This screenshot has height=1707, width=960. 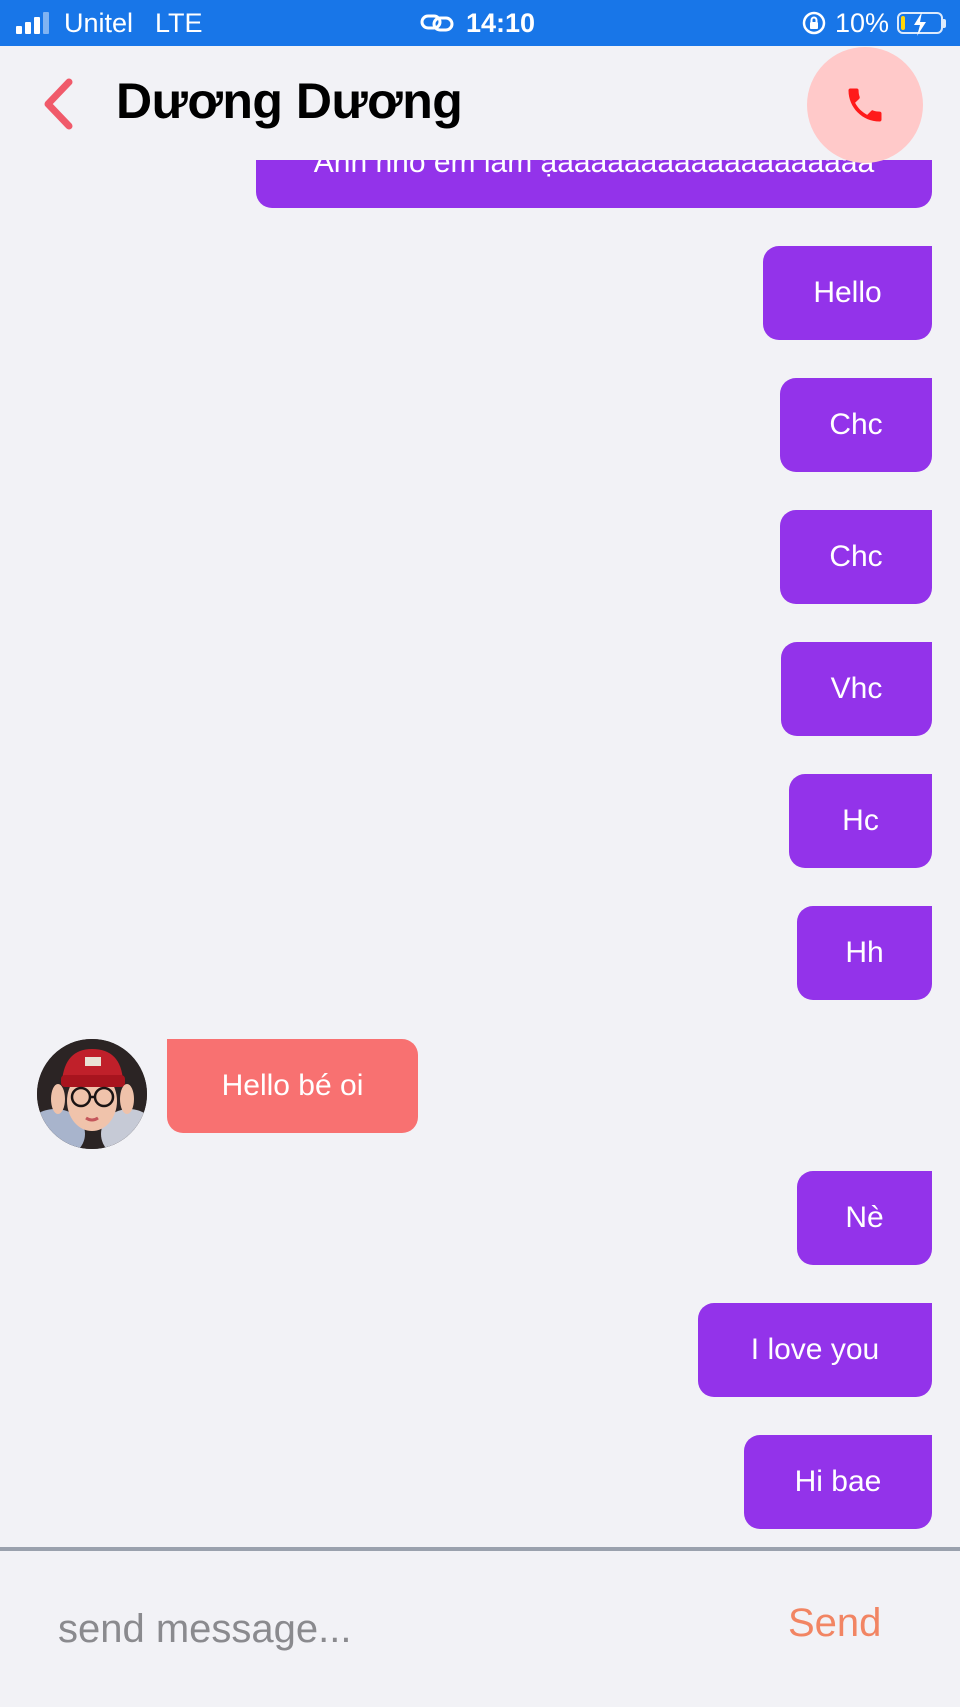 I want to click on message-bubble-outgoing: Hello, so click(x=847, y=293).